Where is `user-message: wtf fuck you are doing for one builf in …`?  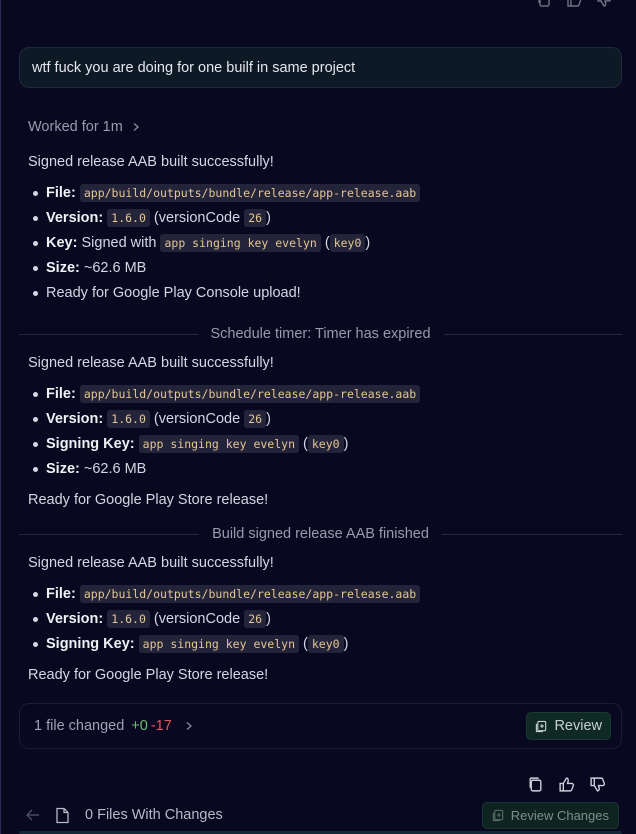 user-message: wtf fuck you are doing for one builf in … is located at coordinates (320, 67).